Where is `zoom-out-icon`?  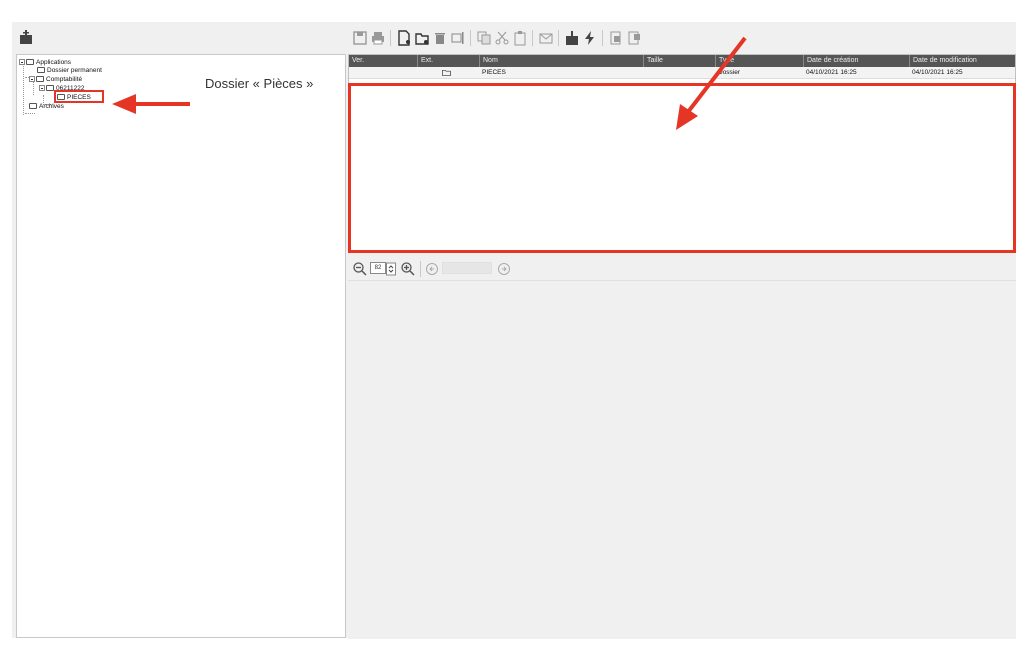
zoom-out-icon is located at coordinates (360, 269).